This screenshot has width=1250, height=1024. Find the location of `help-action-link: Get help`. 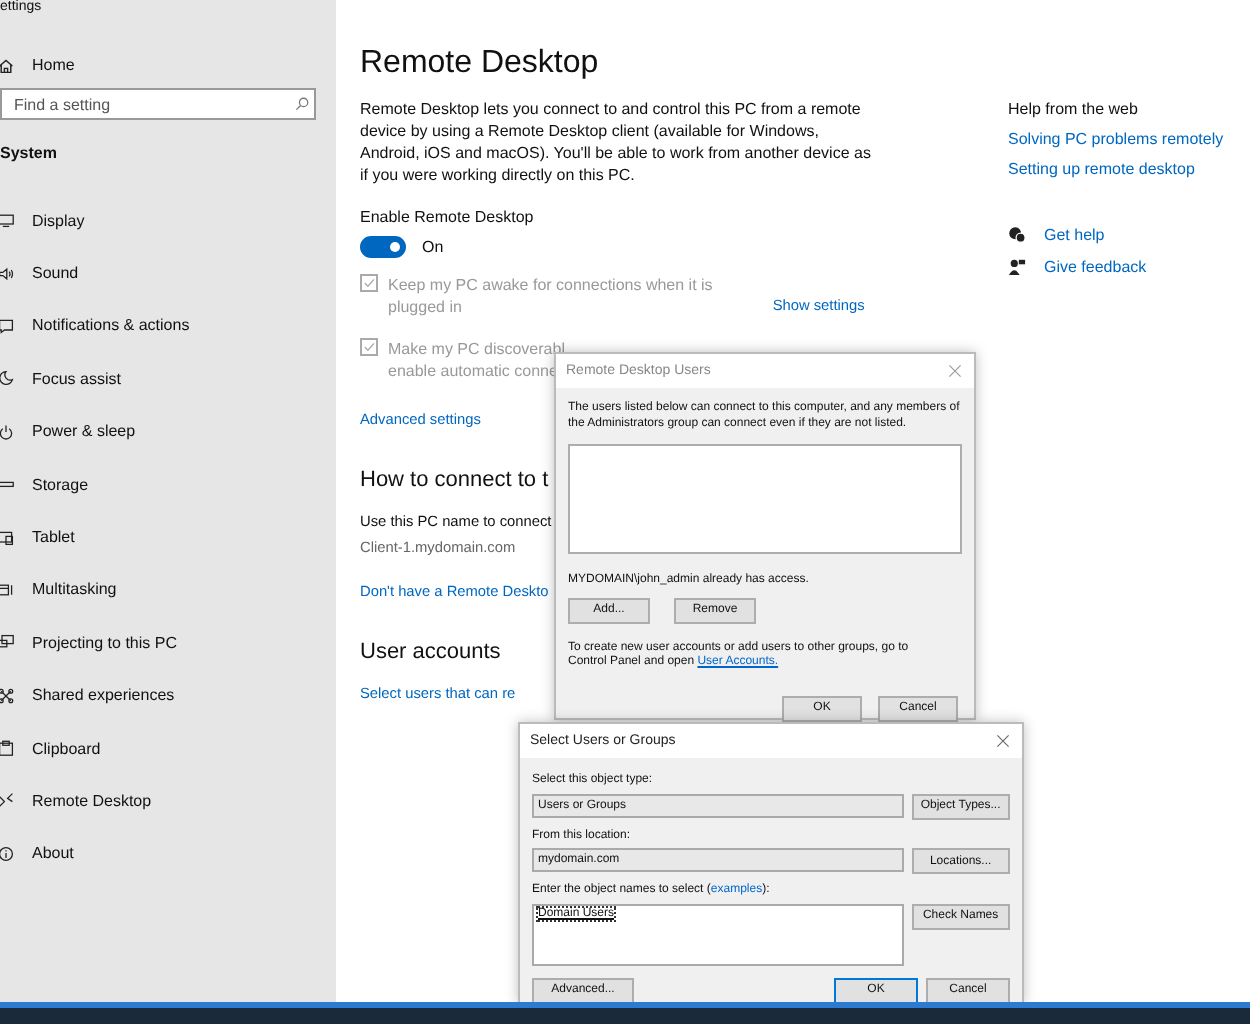

help-action-link: Get help is located at coordinates (1074, 235).